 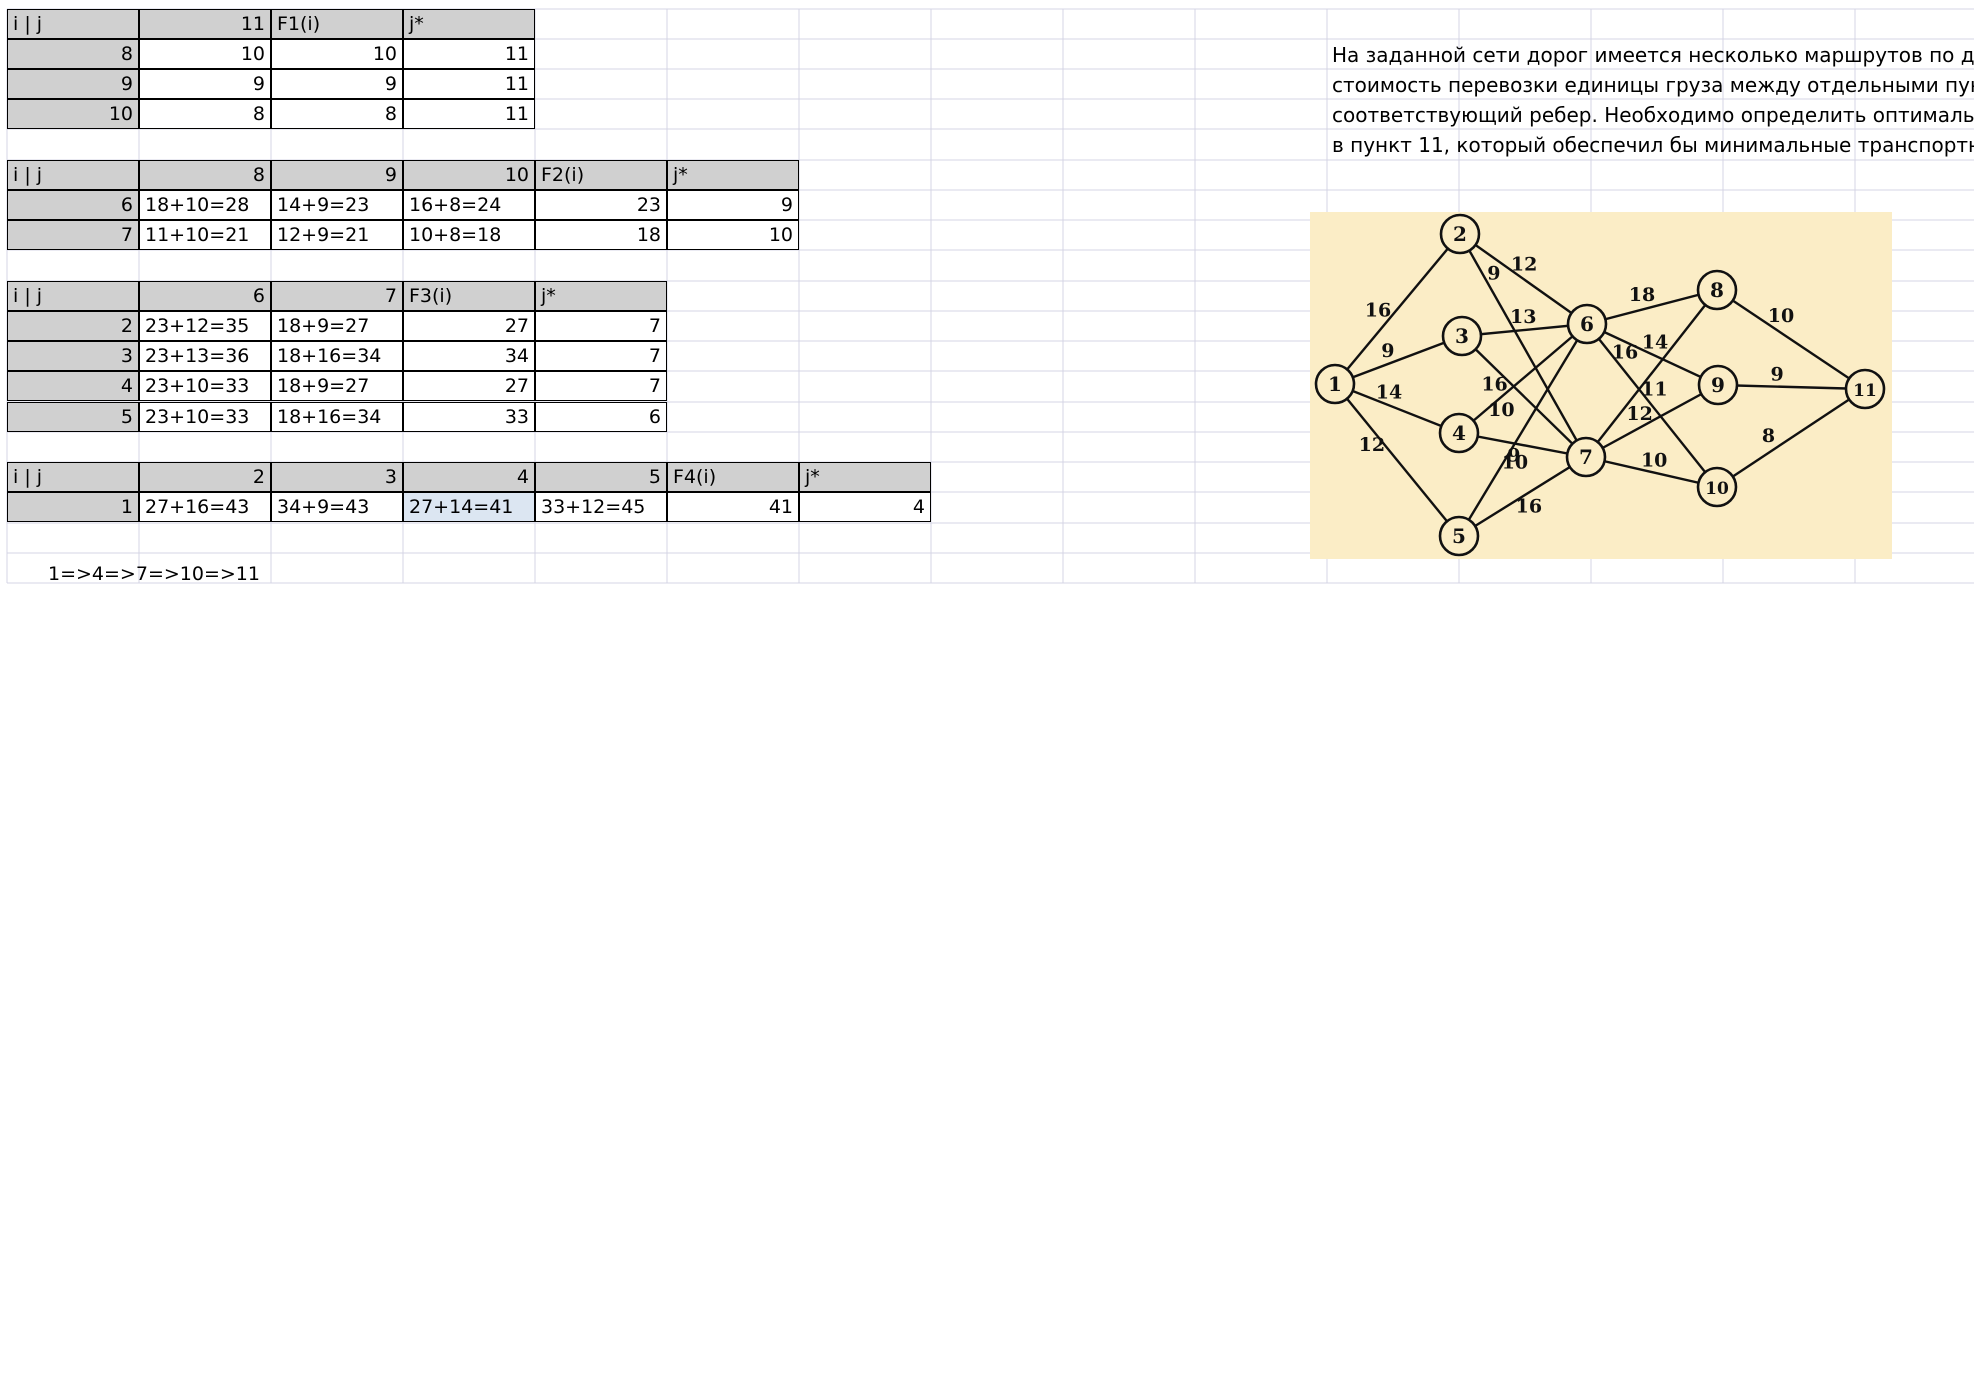 What do you see at coordinates (1718, 385) in the screenshot?
I see `node-label-9: 9` at bounding box center [1718, 385].